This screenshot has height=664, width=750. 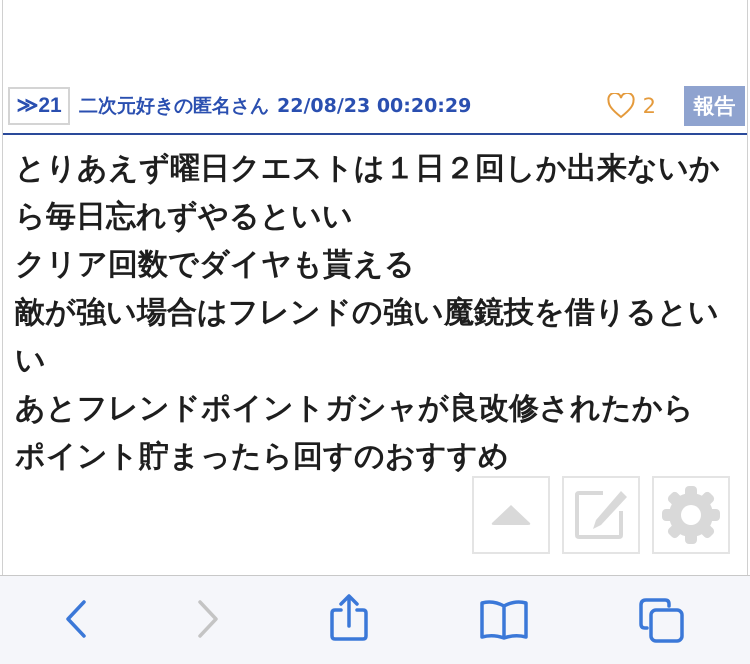 What do you see at coordinates (368, 193) in the screenshot?
I see `post-text: とりあえず曜日クエストは１日２回しか出来ないから毎日忘れずやるといい` at bounding box center [368, 193].